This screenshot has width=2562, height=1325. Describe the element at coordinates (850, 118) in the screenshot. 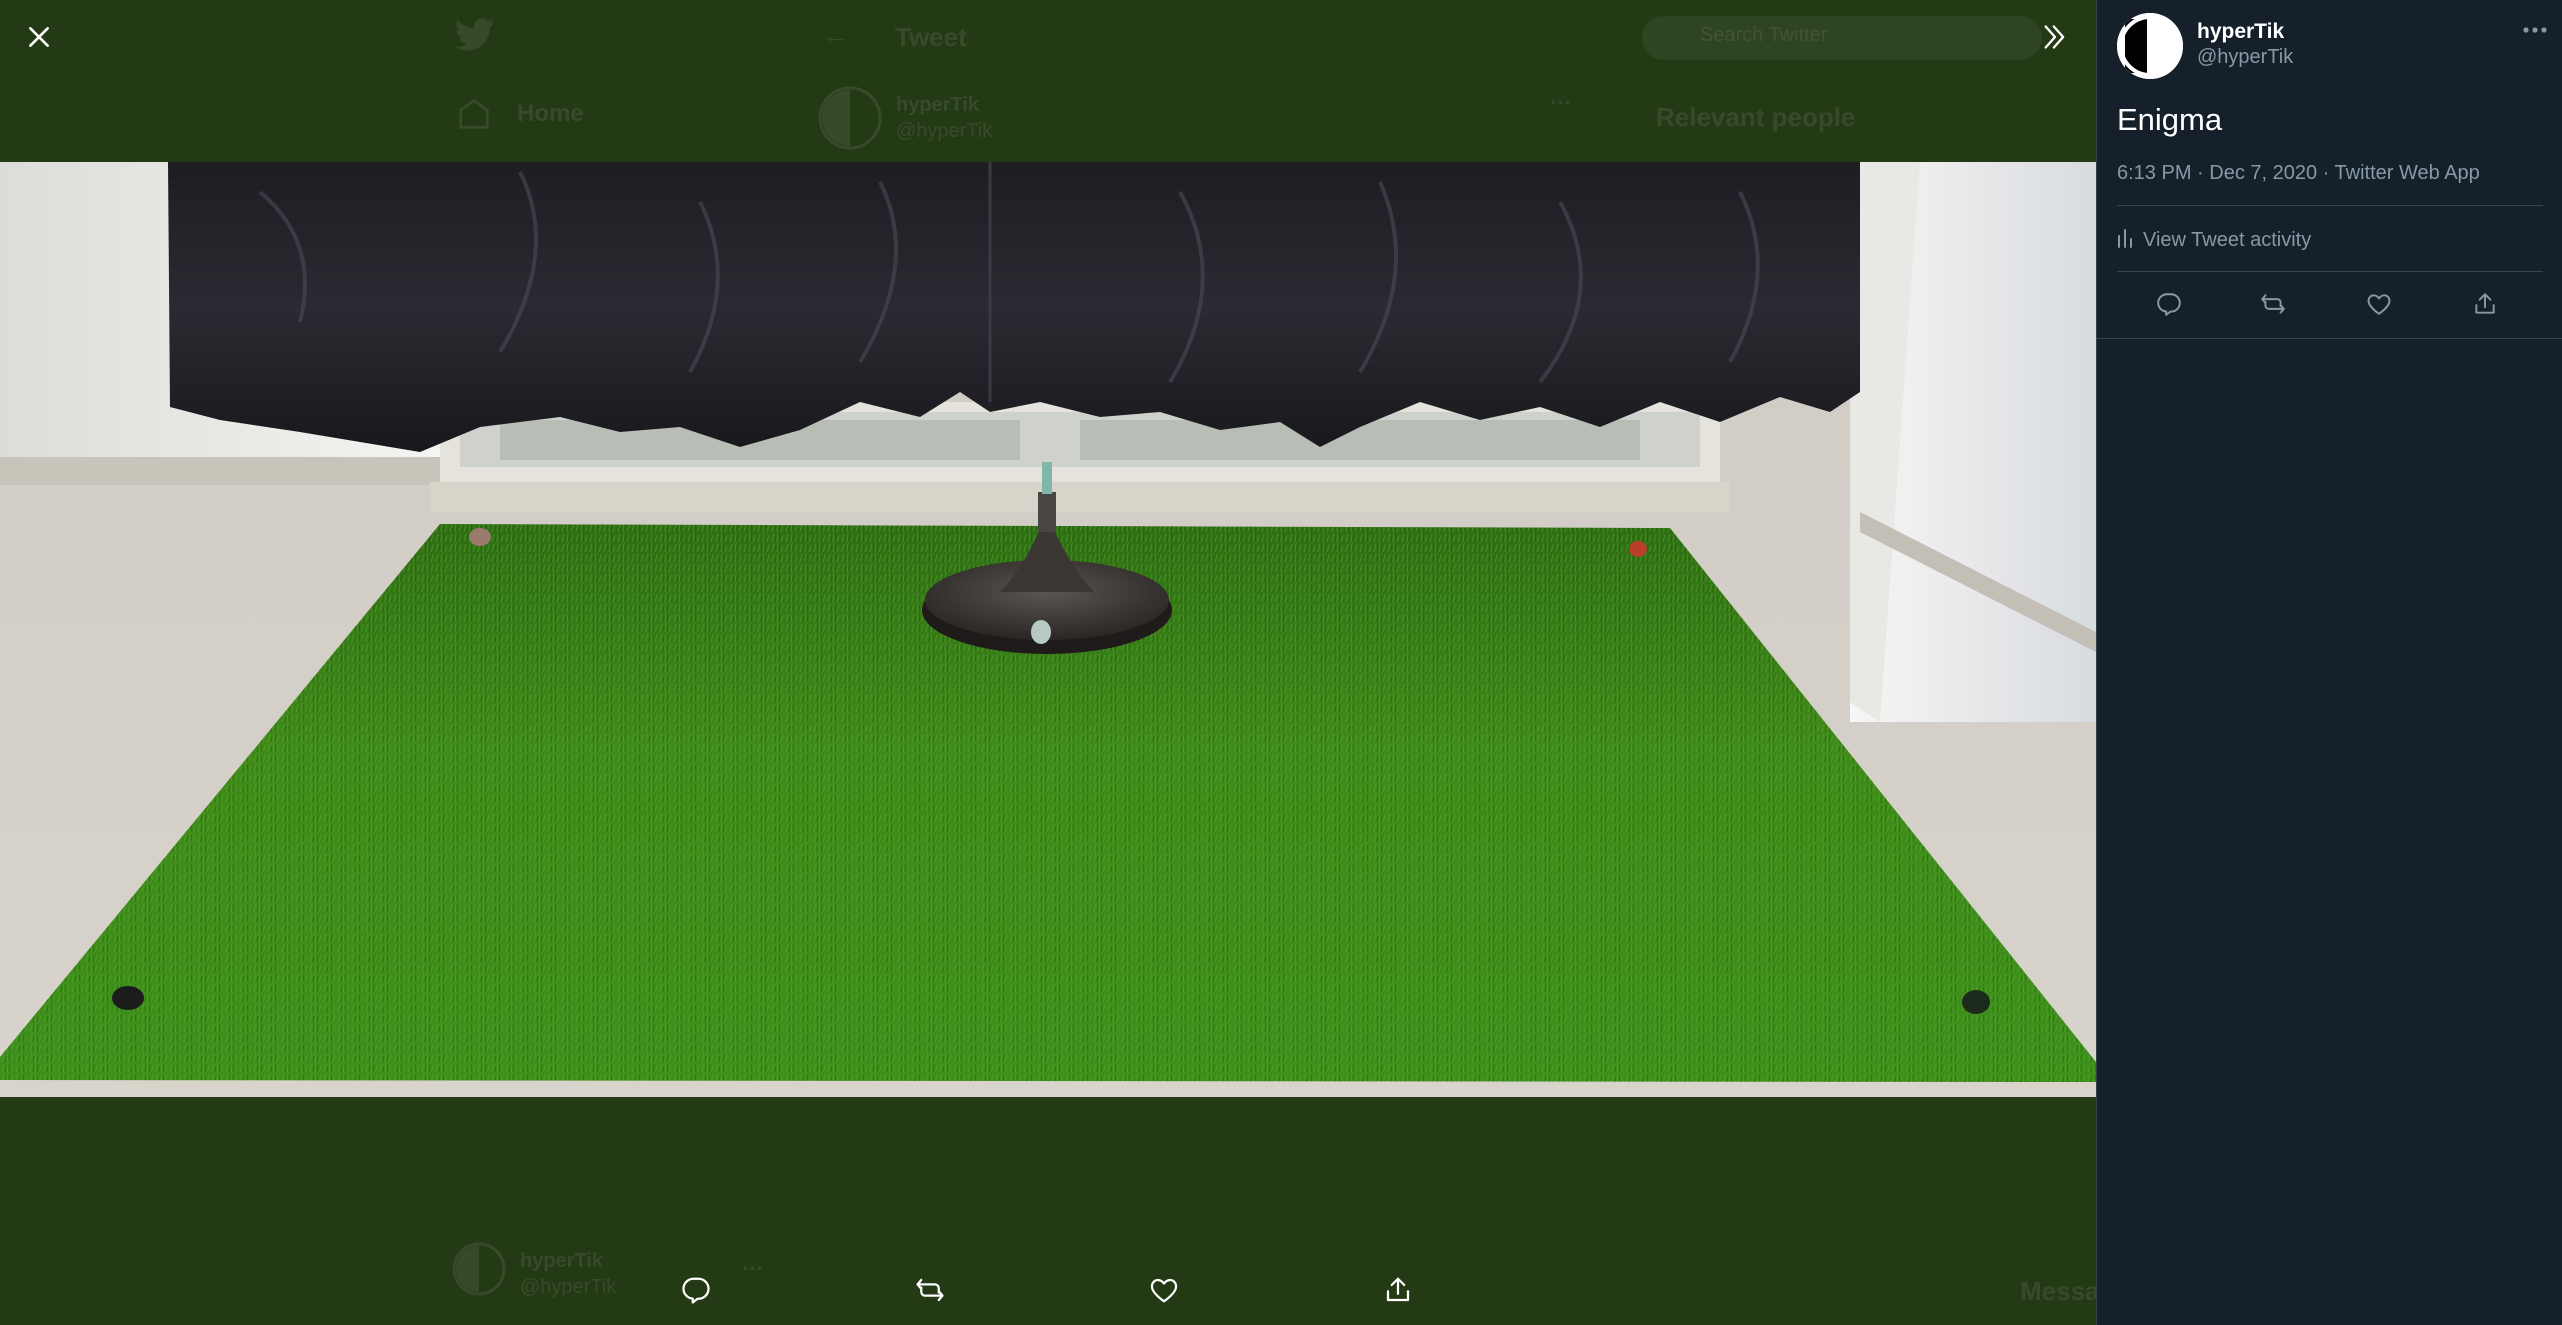

I see `ghost-avatar` at that location.